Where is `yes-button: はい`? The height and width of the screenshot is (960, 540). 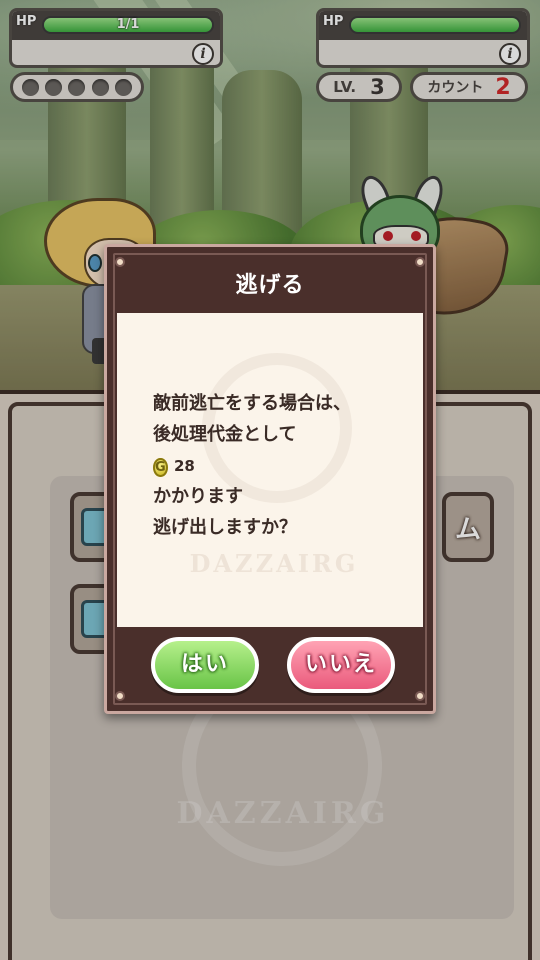
yes-button: はい is located at coordinates (205, 665).